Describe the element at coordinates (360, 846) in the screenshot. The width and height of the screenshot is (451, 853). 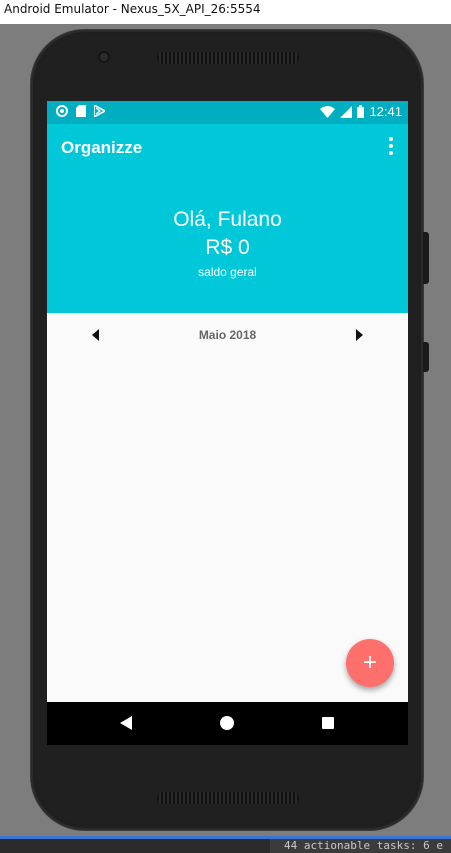
I see `build-console-output: 44 actionable tasks: 6 e` at that location.